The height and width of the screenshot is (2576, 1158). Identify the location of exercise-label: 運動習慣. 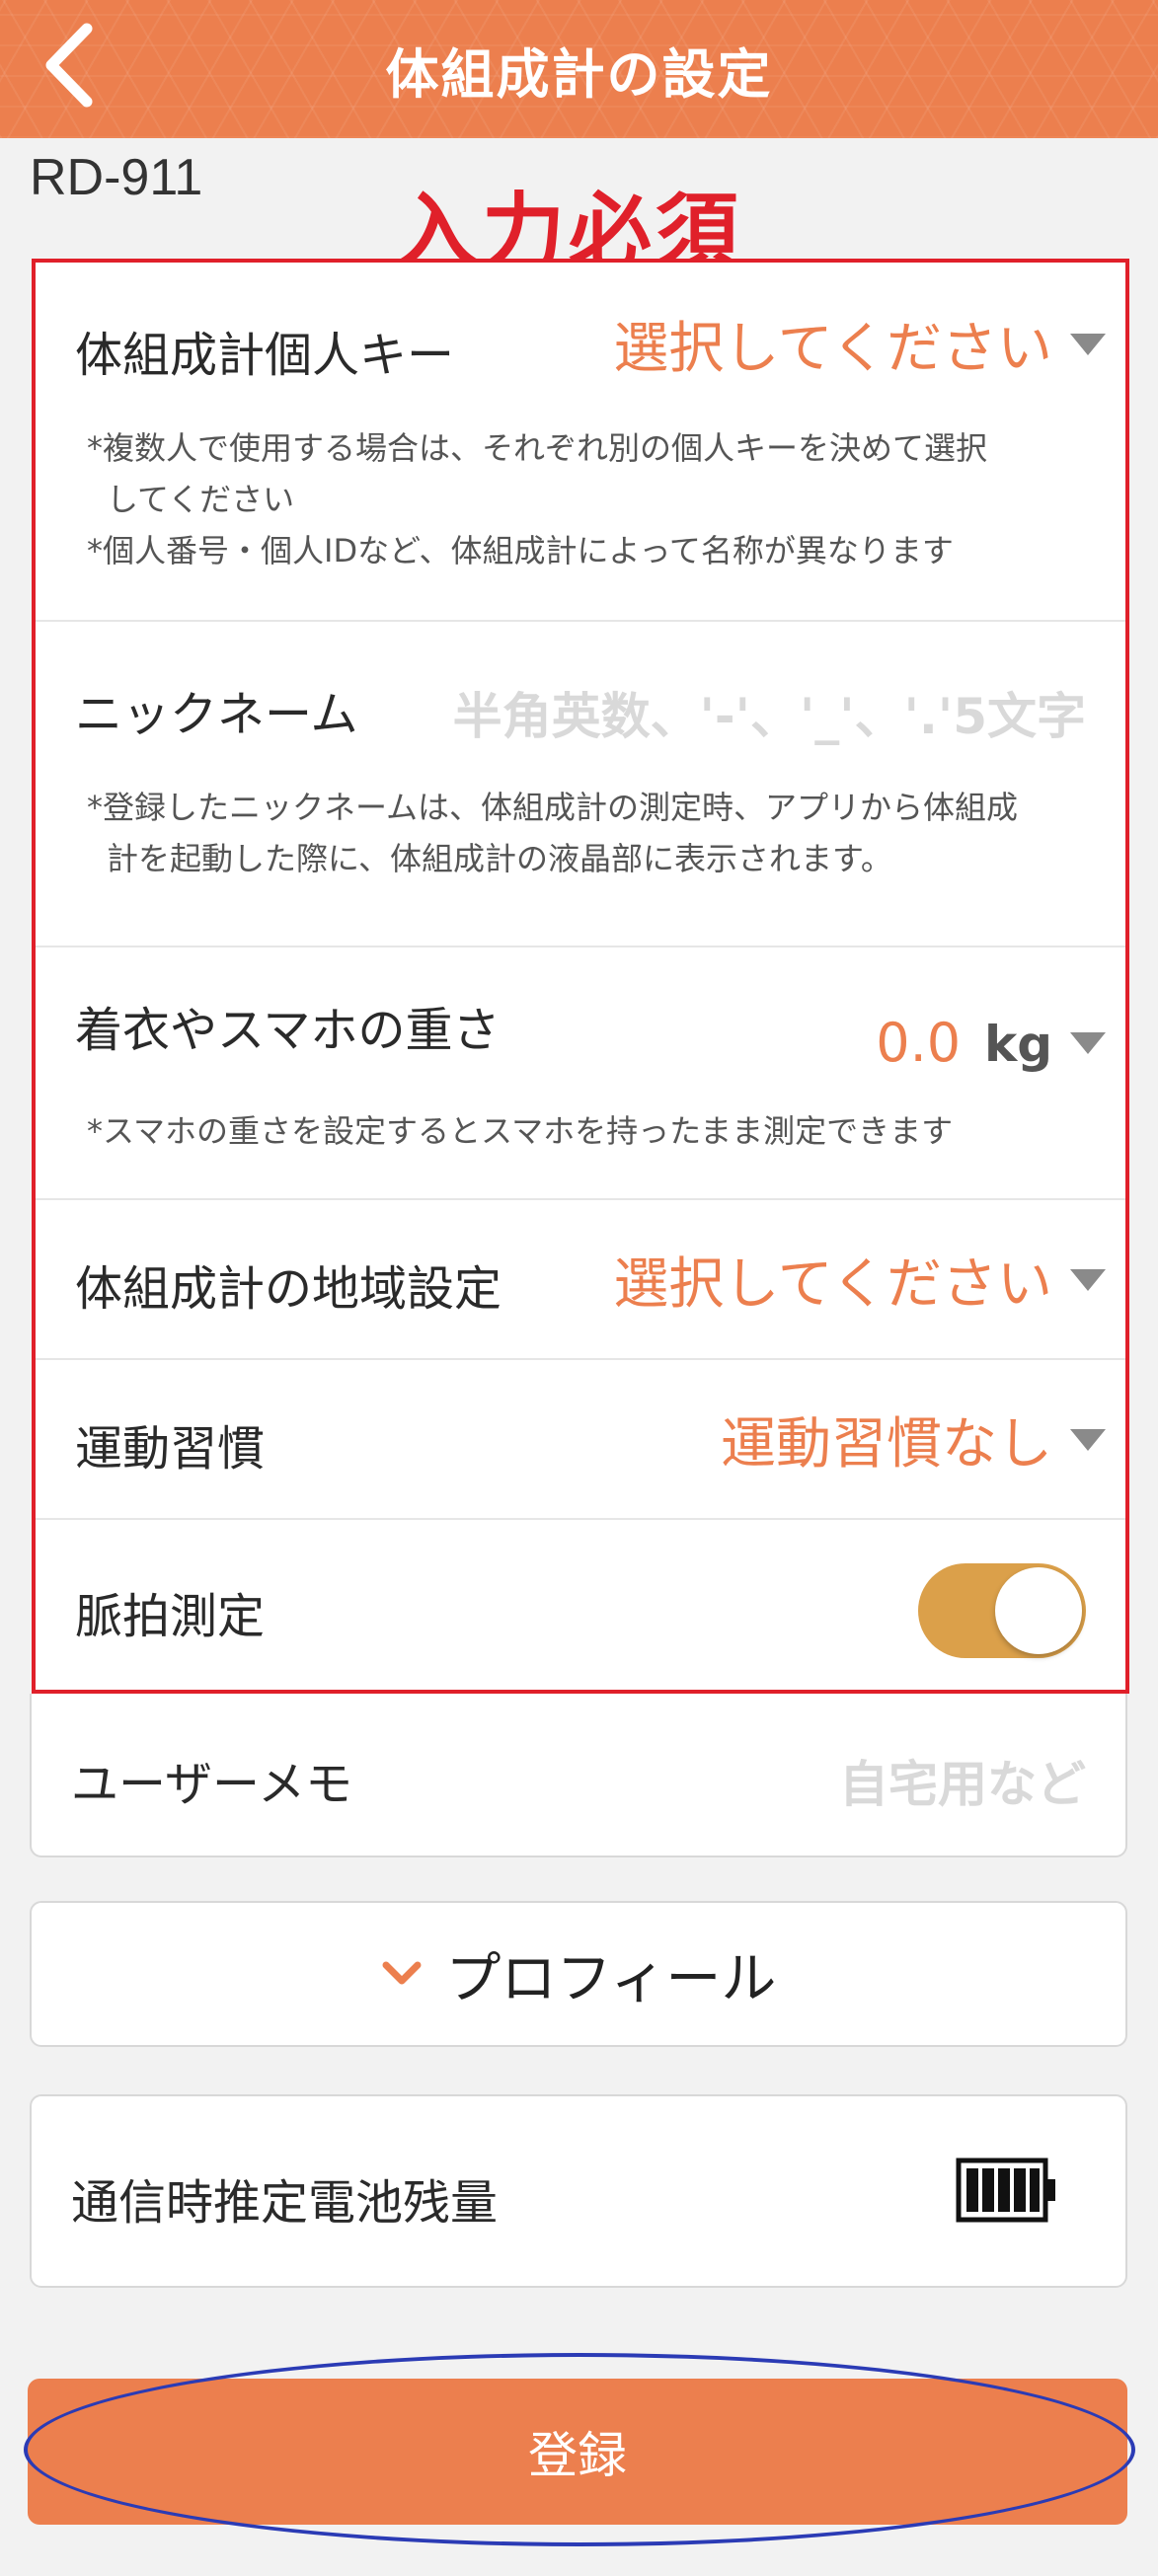
(170, 1449).